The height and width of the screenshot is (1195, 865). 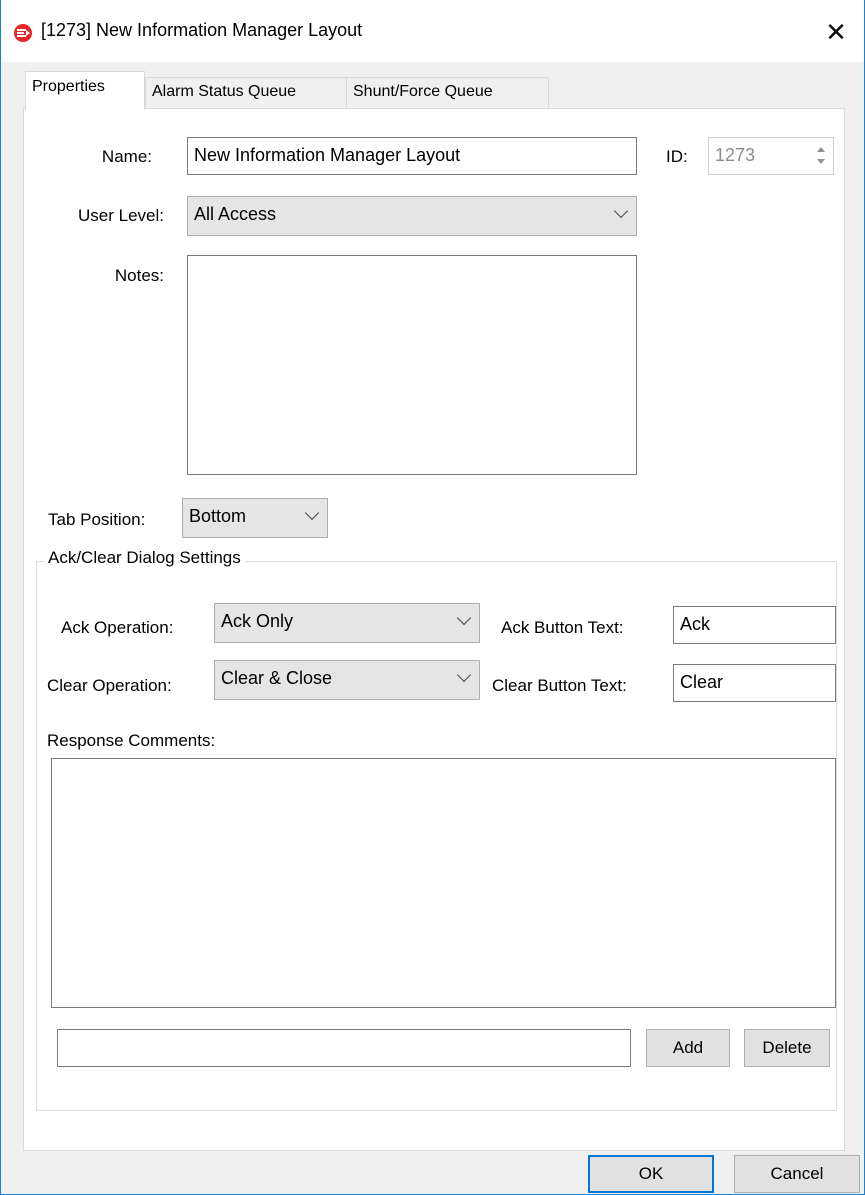 What do you see at coordinates (139, 275) in the screenshot?
I see `notes-label: Notes:` at bounding box center [139, 275].